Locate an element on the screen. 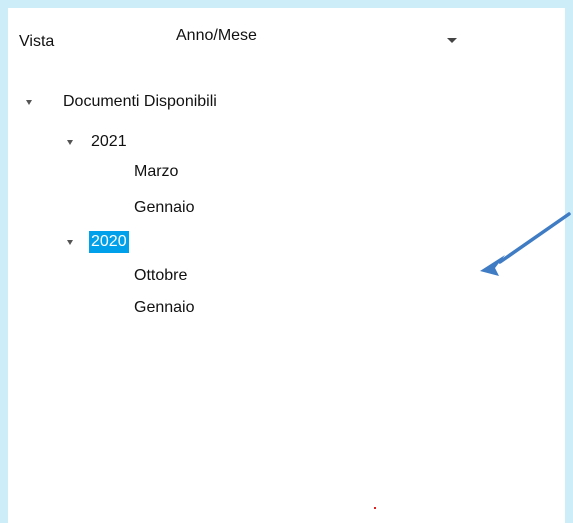 The image size is (573, 523). tree-node-year-label: 2021 is located at coordinates (109, 142).